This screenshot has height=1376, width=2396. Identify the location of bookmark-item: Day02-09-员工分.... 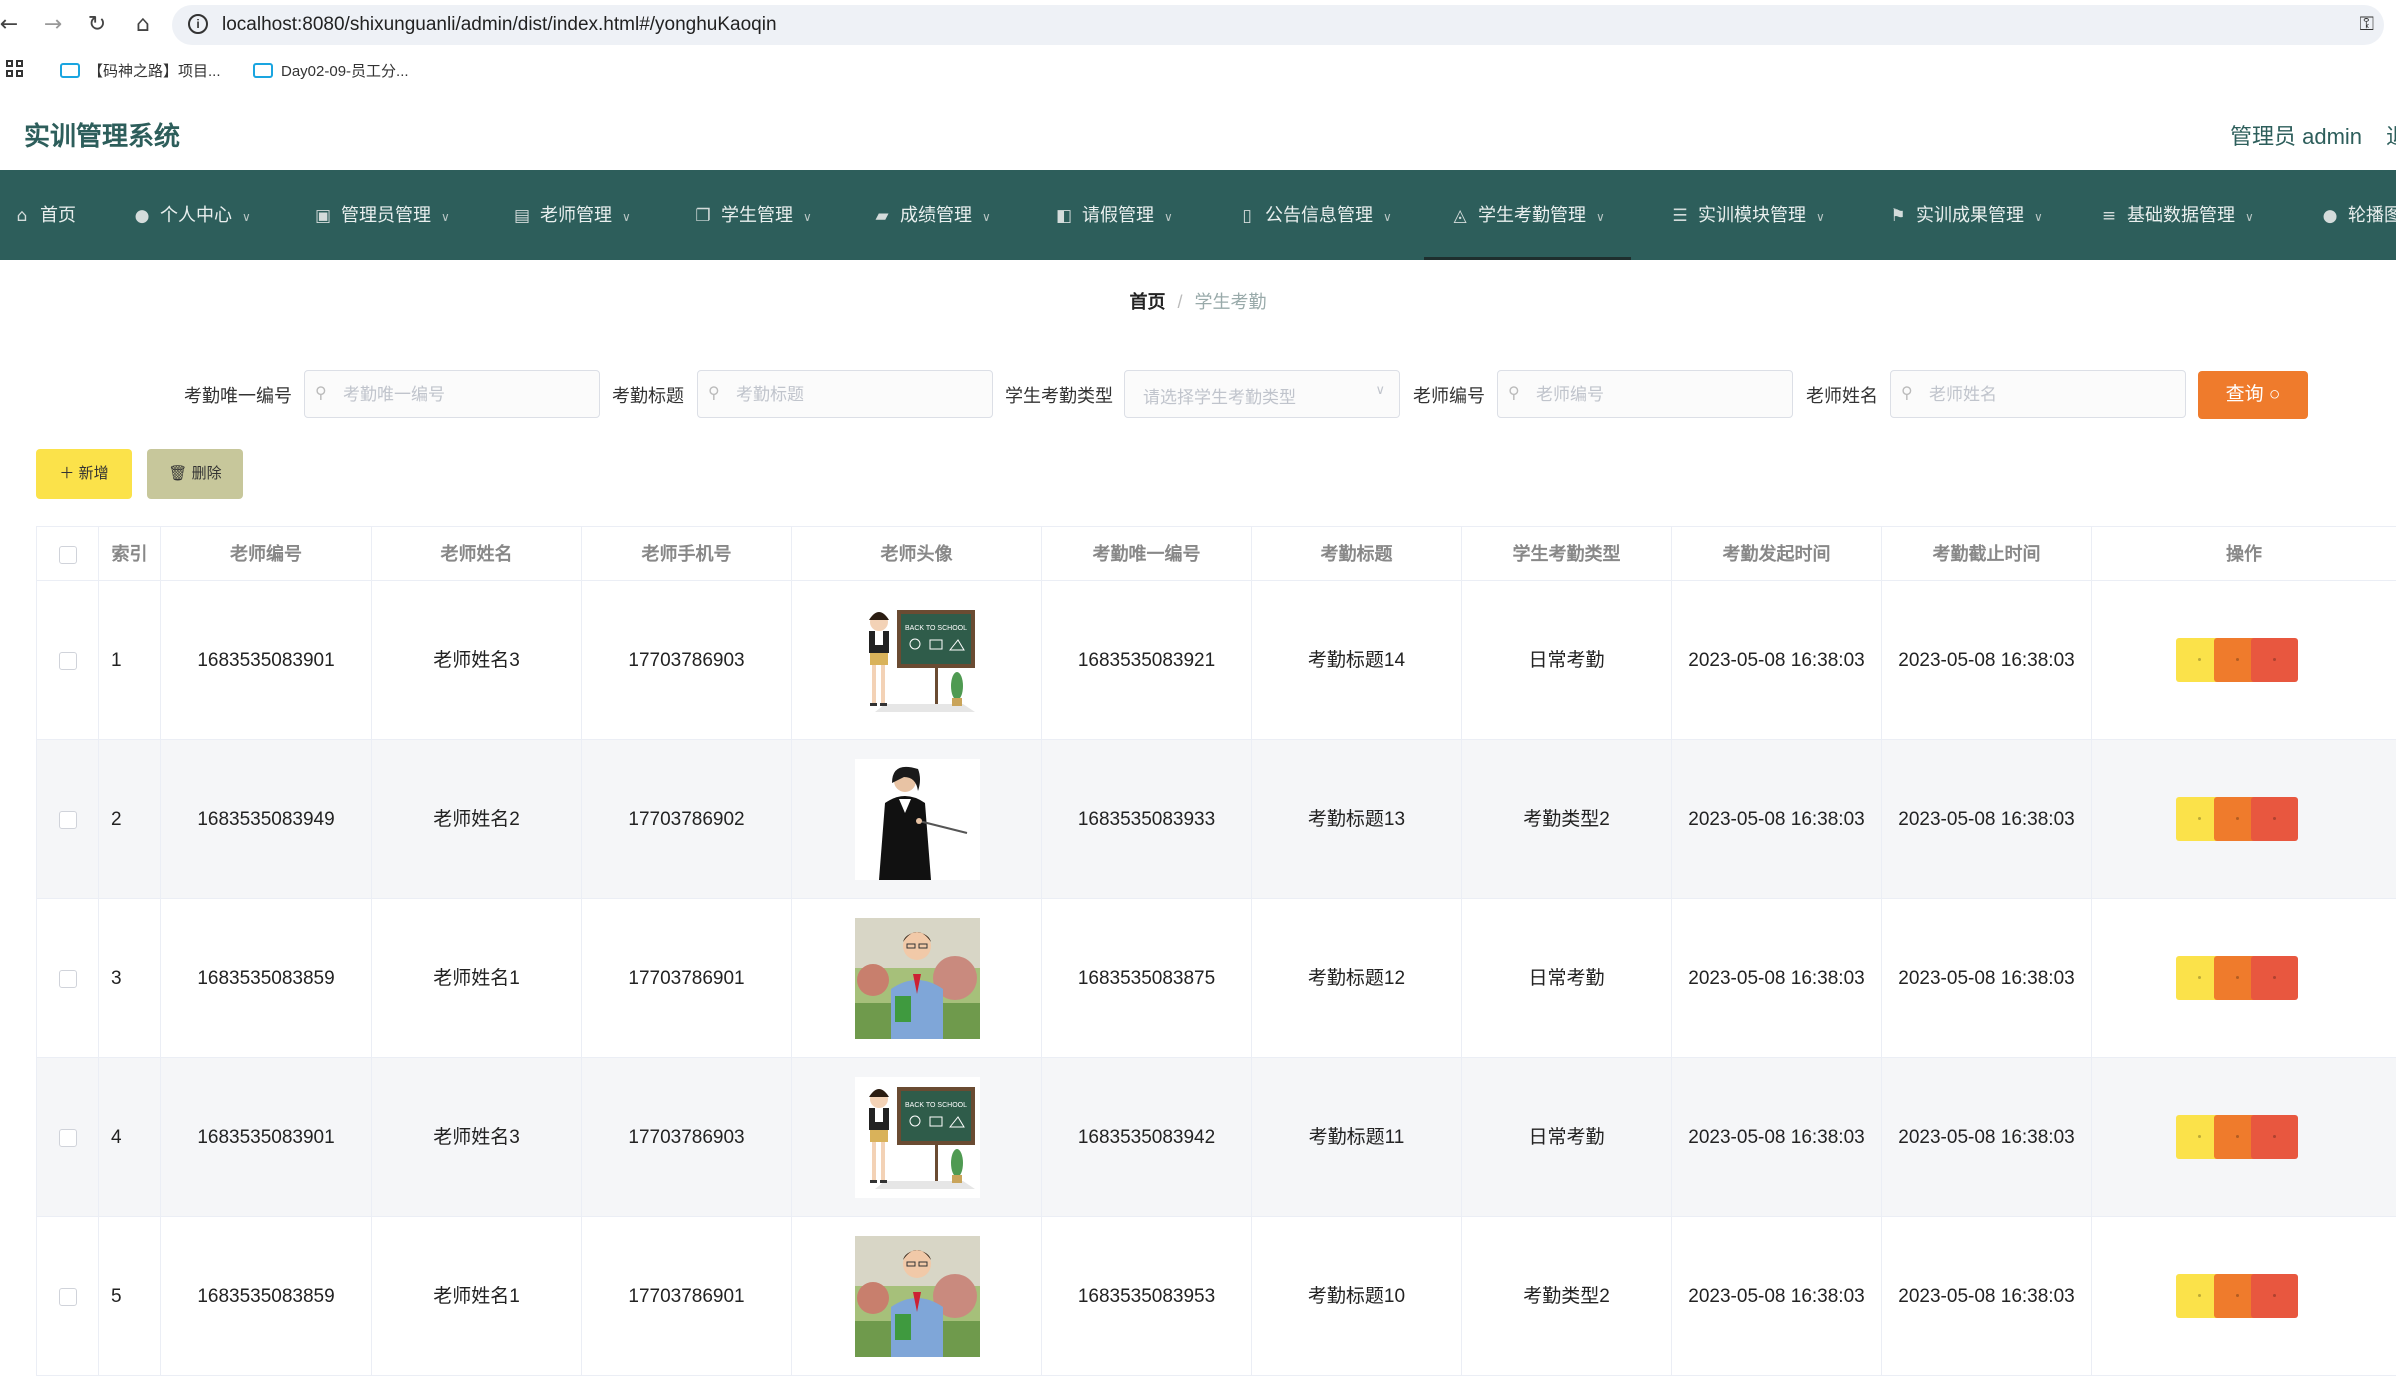
(331, 70).